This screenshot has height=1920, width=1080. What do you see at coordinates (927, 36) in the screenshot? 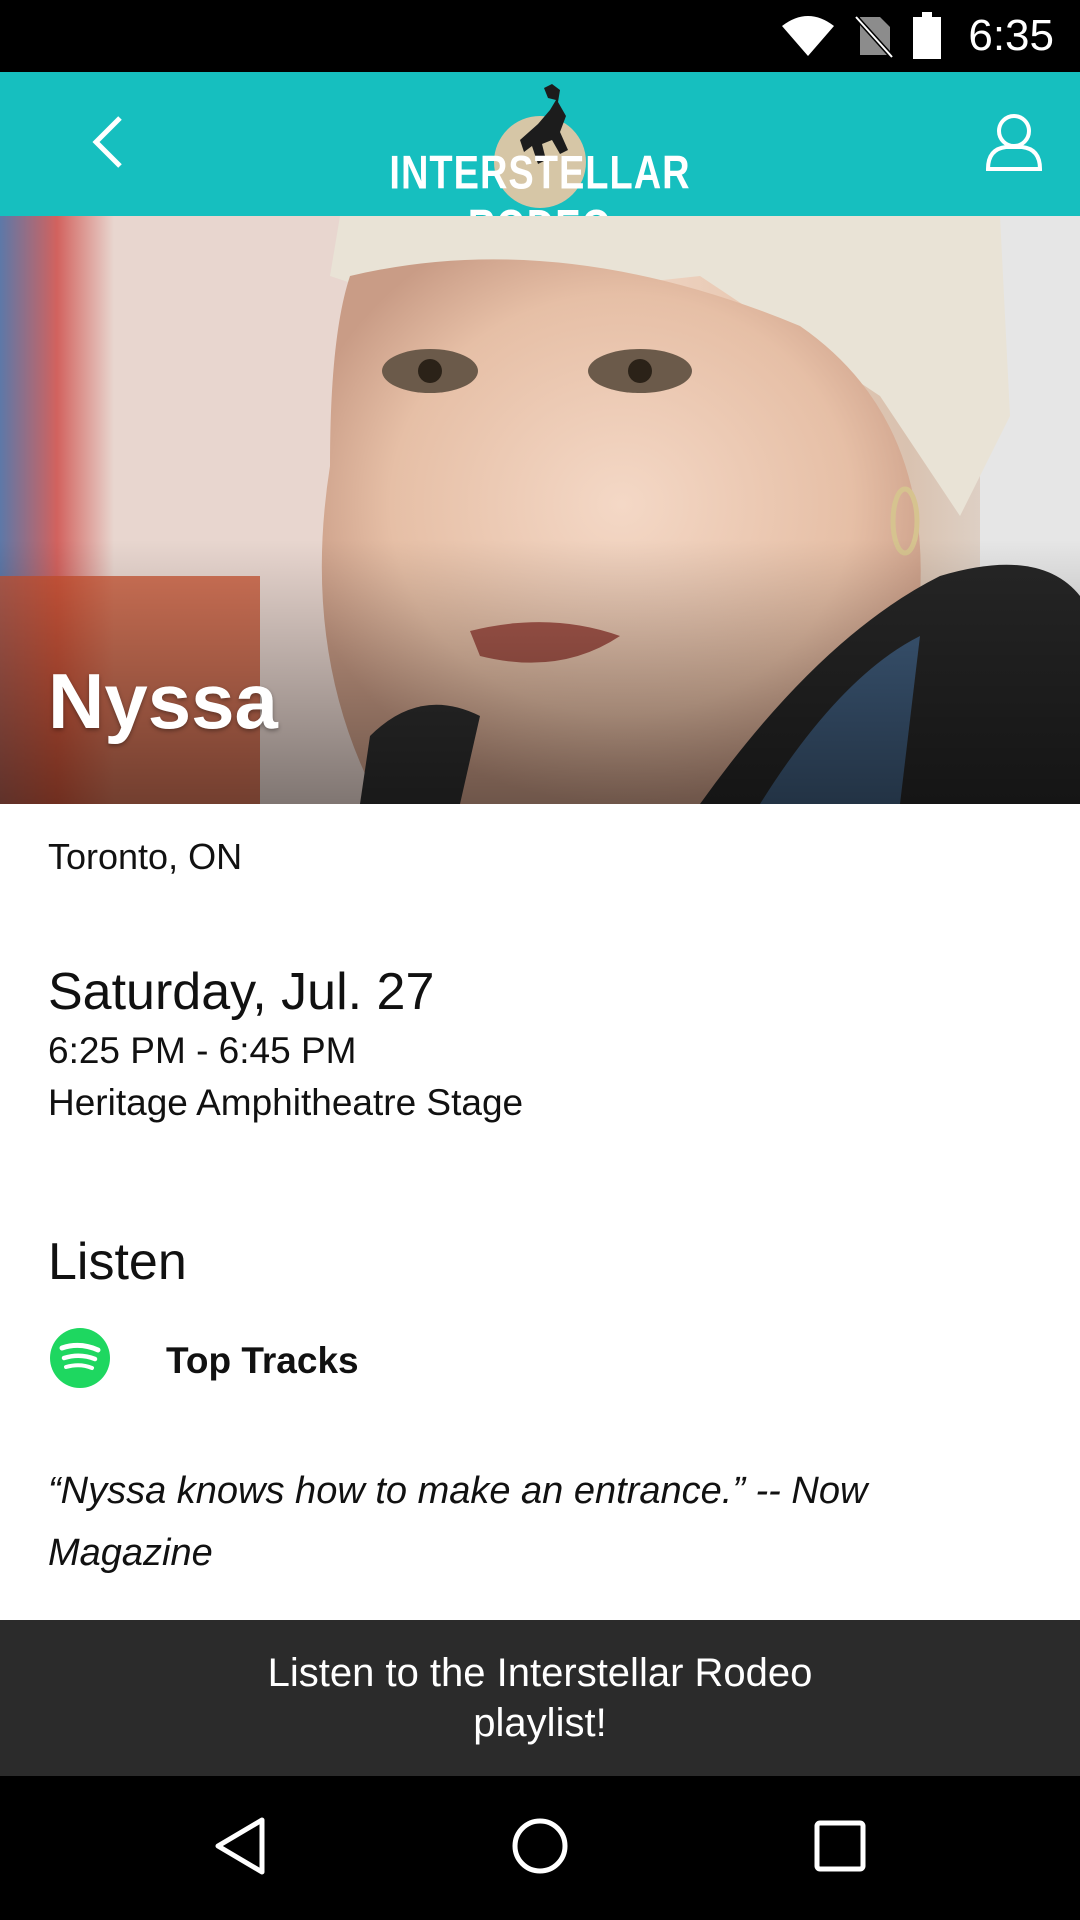
I see `battery-icon` at bounding box center [927, 36].